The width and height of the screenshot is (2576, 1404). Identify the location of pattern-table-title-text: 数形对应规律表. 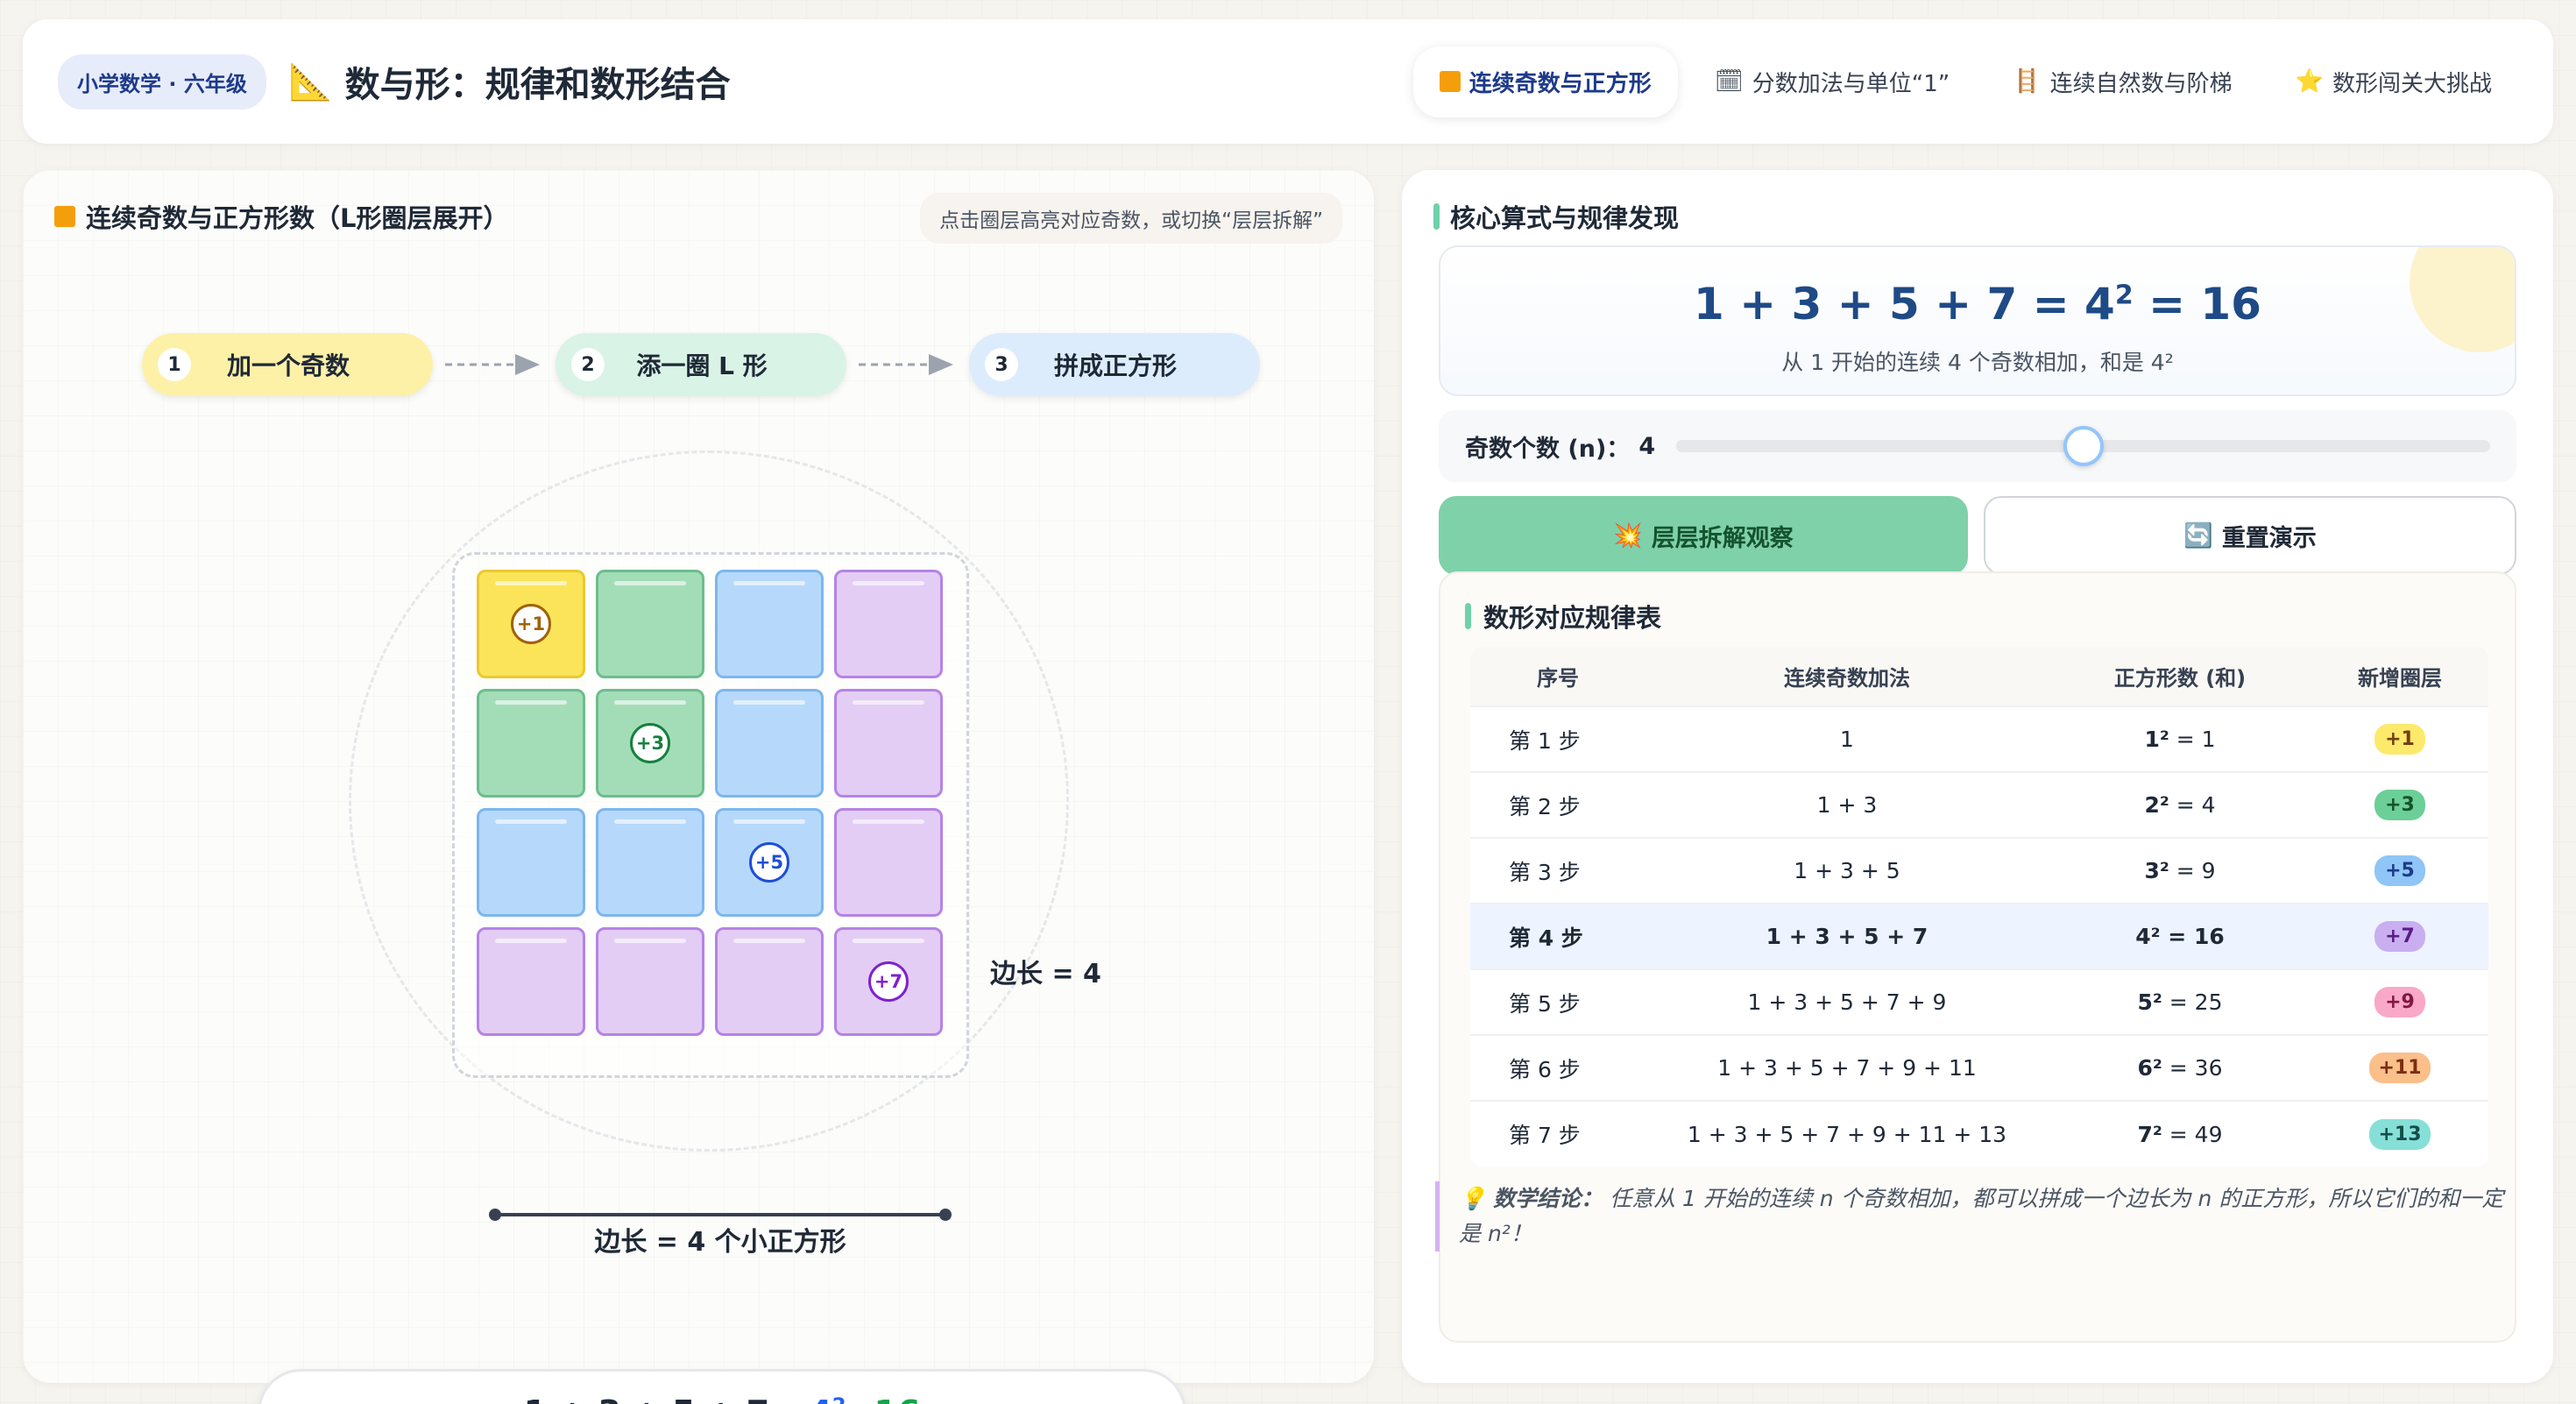
(1572, 618).